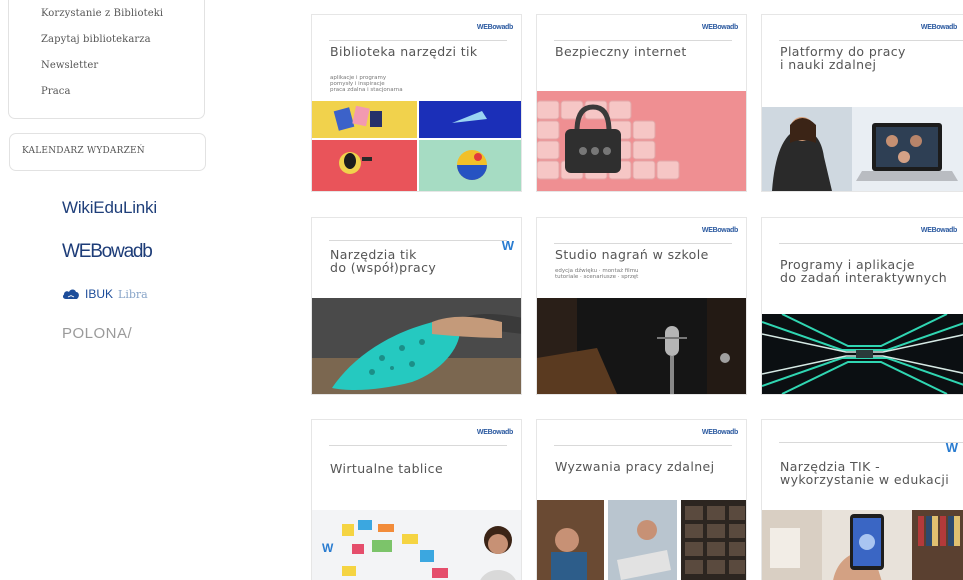 The image size is (963, 580). I want to click on libra-text: Libra, so click(133, 294).